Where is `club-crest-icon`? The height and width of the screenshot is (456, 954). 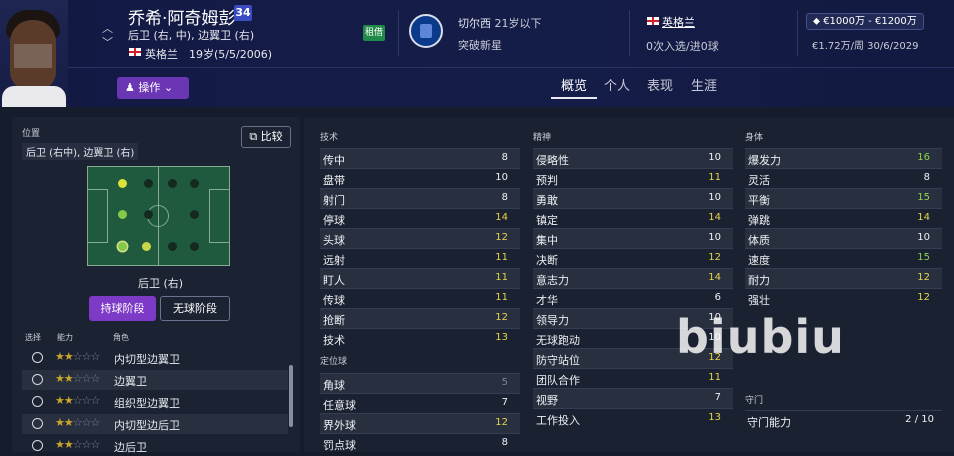
club-crest-icon is located at coordinates (426, 31).